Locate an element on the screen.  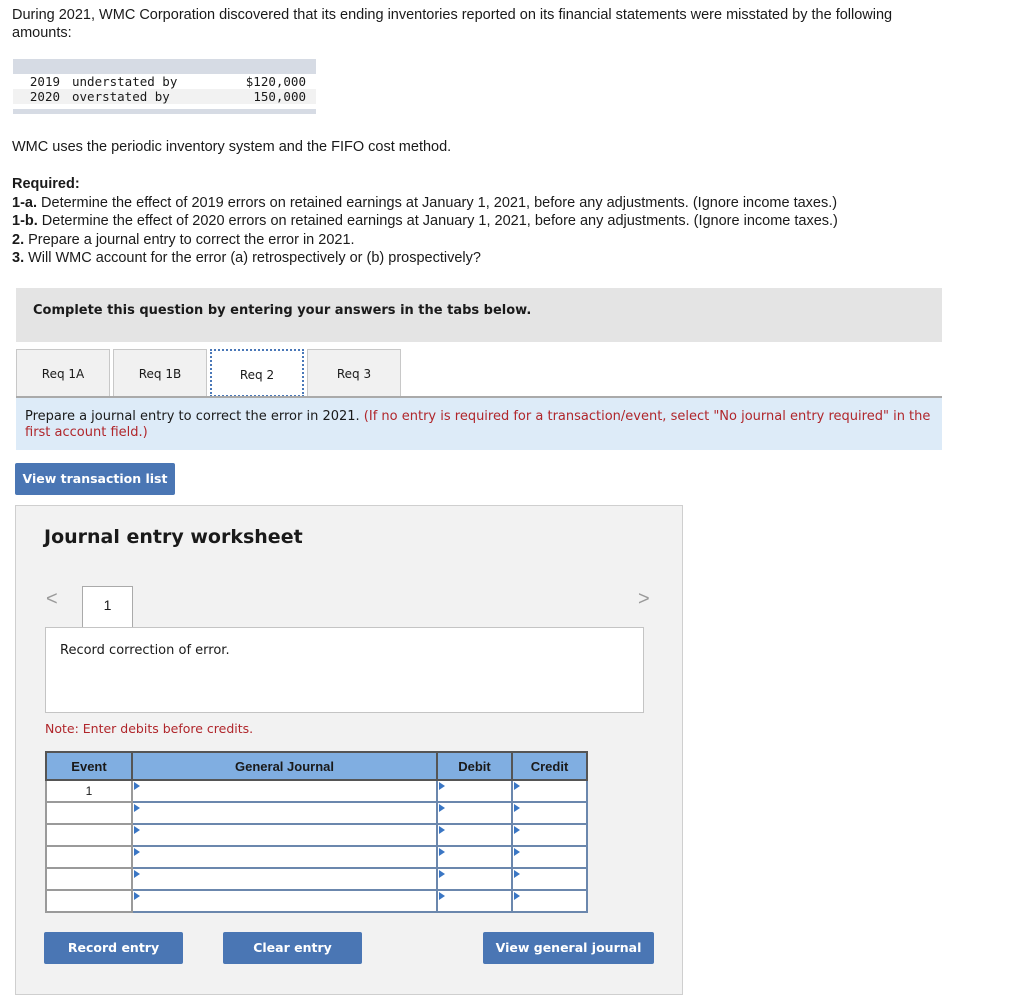
requirement-tabs: Req 1A Req 1B Req 2 Req 3 is located at coordinates (210, 373).